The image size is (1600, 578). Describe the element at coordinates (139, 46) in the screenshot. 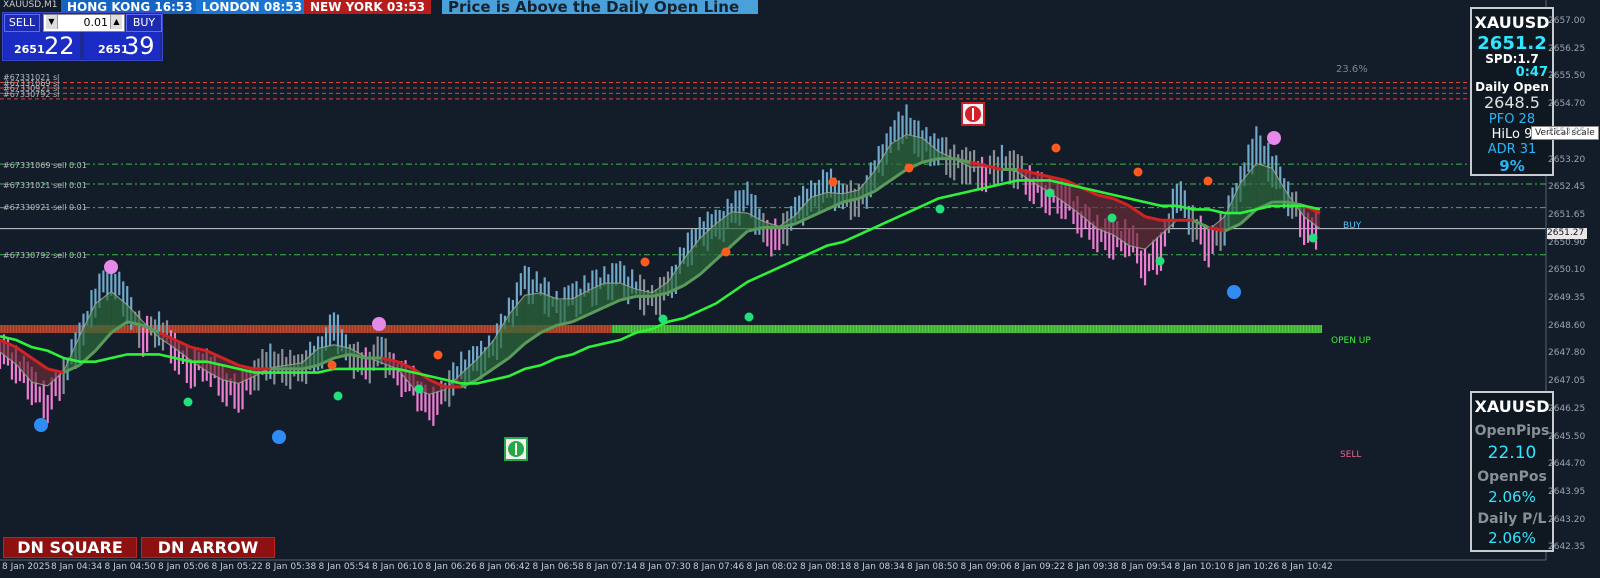

I see `buy-price-minor: 39` at that location.